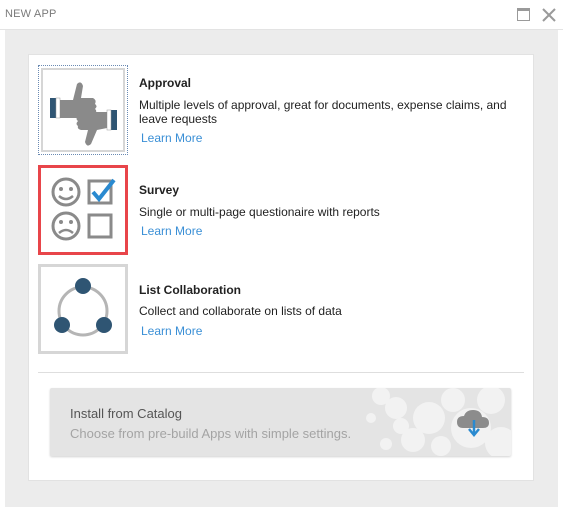 This screenshot has height=512, width=563. I want to click on thumbs-icon, so click(83, 114).